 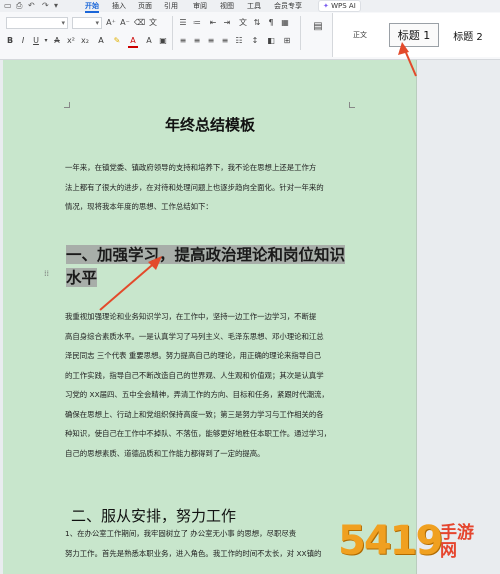 What do you see at coordinates (193, 355) in the screenshot?
I see `text-line: 泽民同志 三个代表 重要思想。努力提高自己的理论，用正确的理论来指导自己` at bounding box center [193, 355].